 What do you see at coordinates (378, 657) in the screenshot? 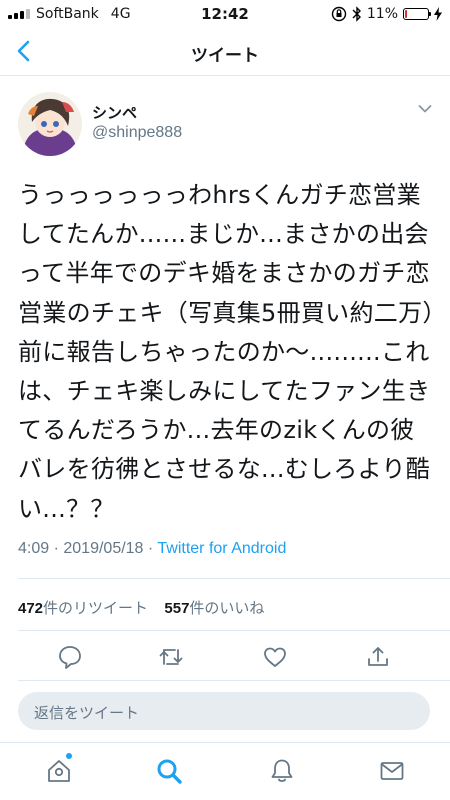
I see `share-icon` at bounding box center [378, 657].